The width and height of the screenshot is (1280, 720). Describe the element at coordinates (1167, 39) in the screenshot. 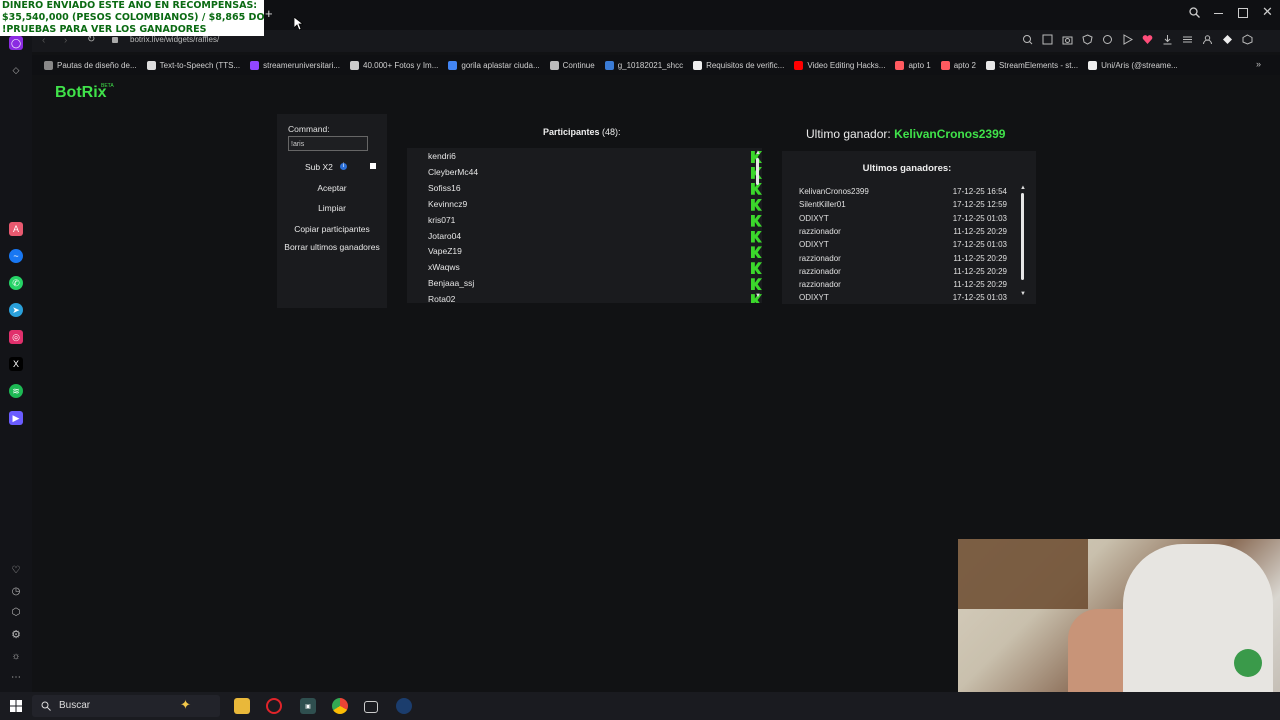

I see `download-icon` at that location.